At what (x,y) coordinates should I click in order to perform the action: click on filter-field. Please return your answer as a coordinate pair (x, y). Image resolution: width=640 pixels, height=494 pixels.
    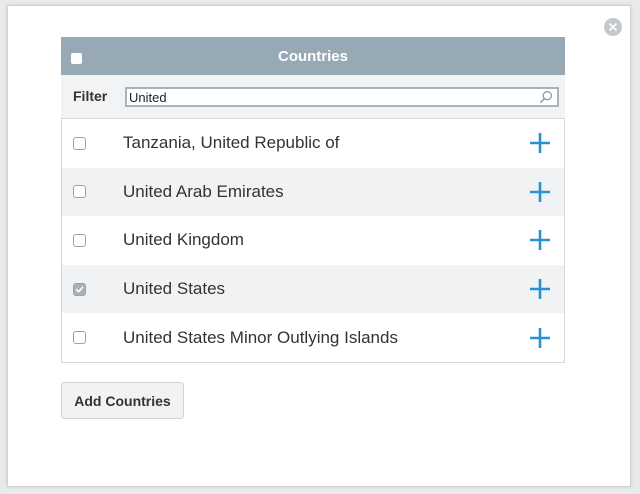
    Looking at the image, I should click on (342, 97).